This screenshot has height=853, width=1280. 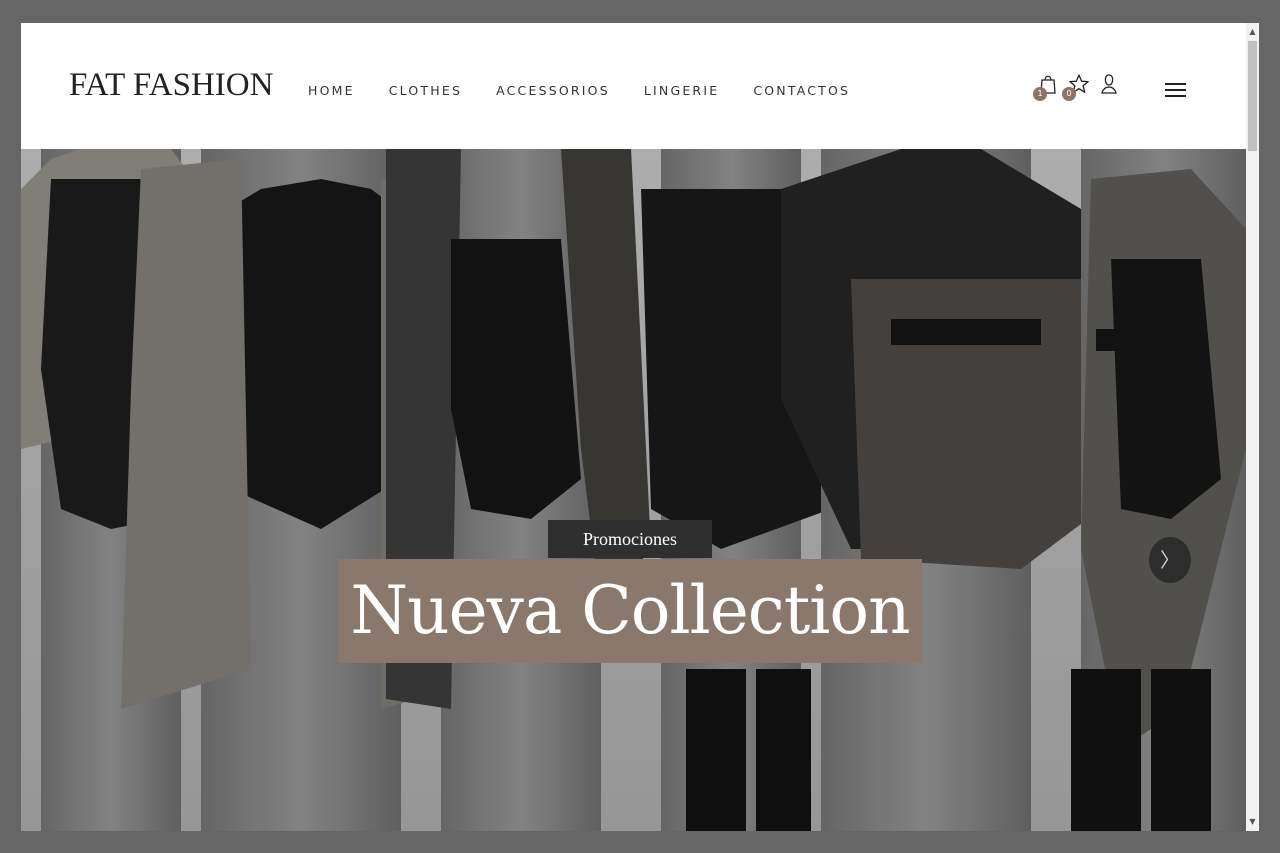 I want to click on hero-headline: Nueva Collection, so click(x=630, y=610).